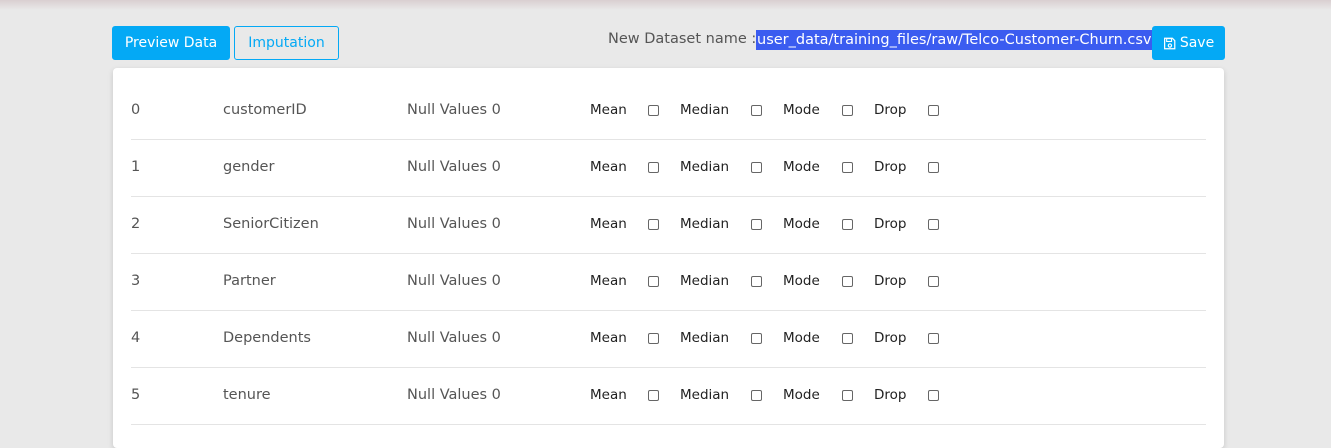 Image resolution: width=1331 pixels, height=448 pixels. What do you see at coordinates (249, 167) in the screenshot?
I see `column-name: gender` at bounding box center [249, 167].